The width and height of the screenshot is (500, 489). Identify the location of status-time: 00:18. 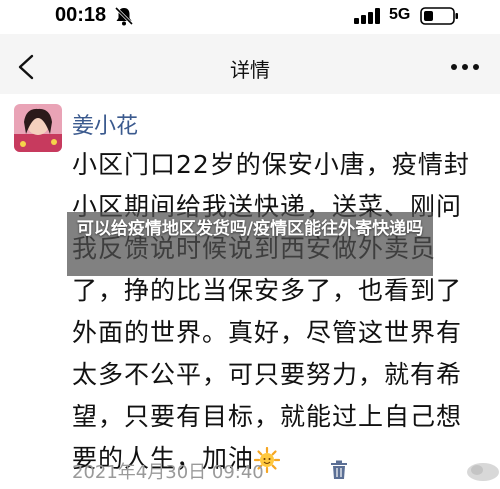
(81, 15).